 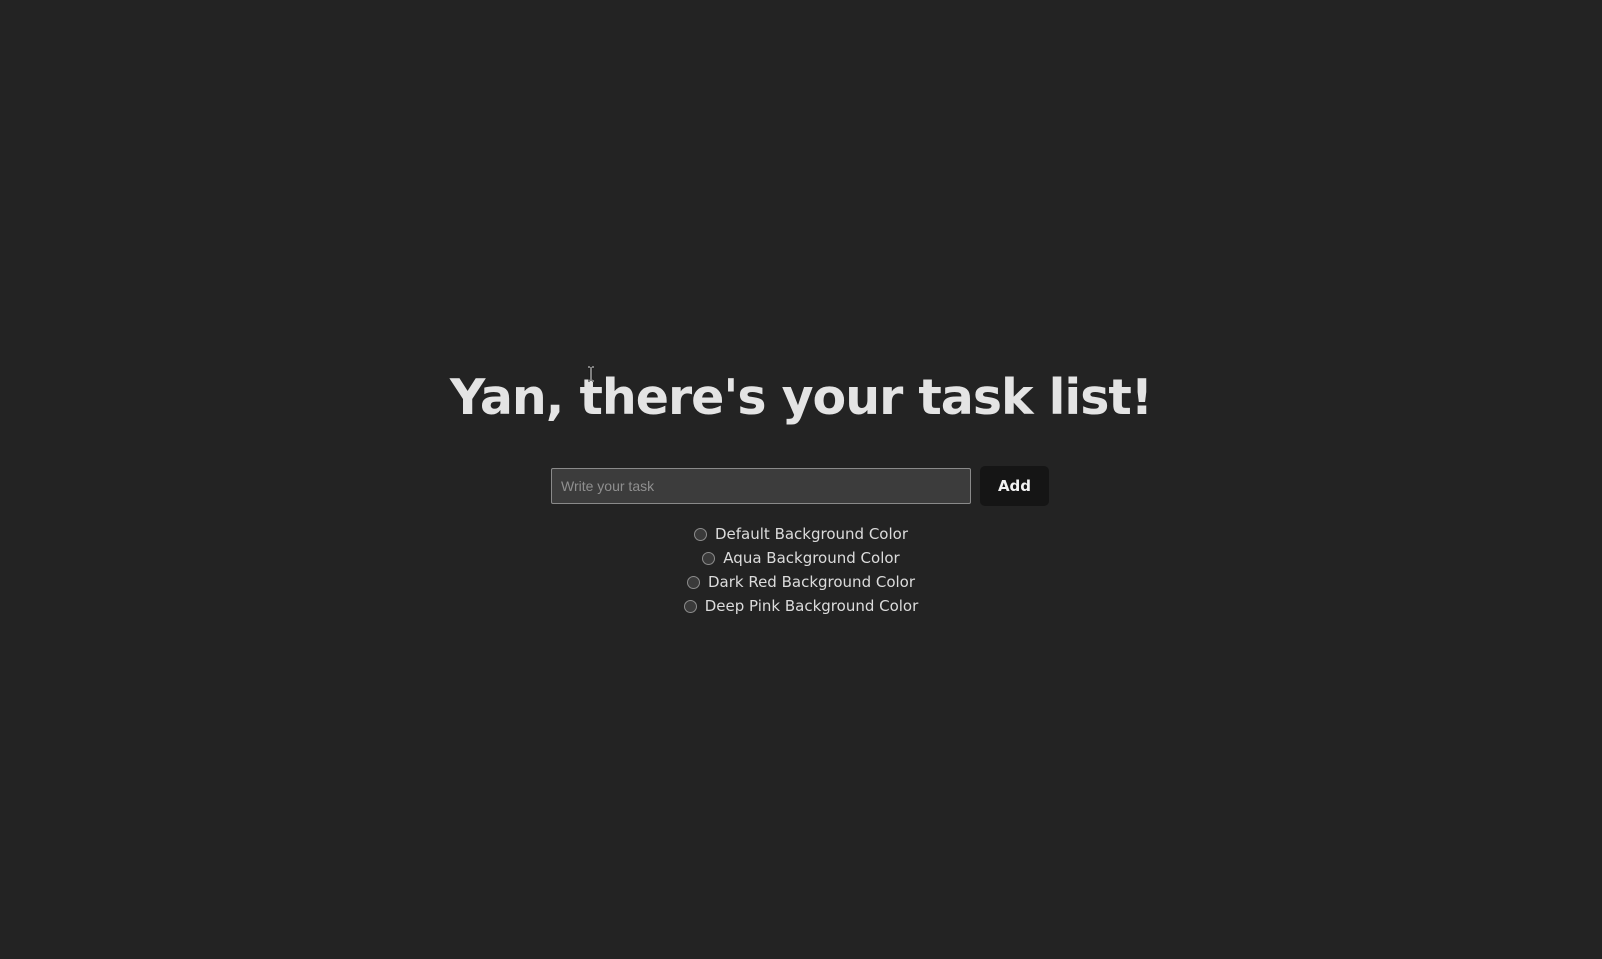 I want to click on color-option-label: Default Background Color, so click(x=811, y=534).